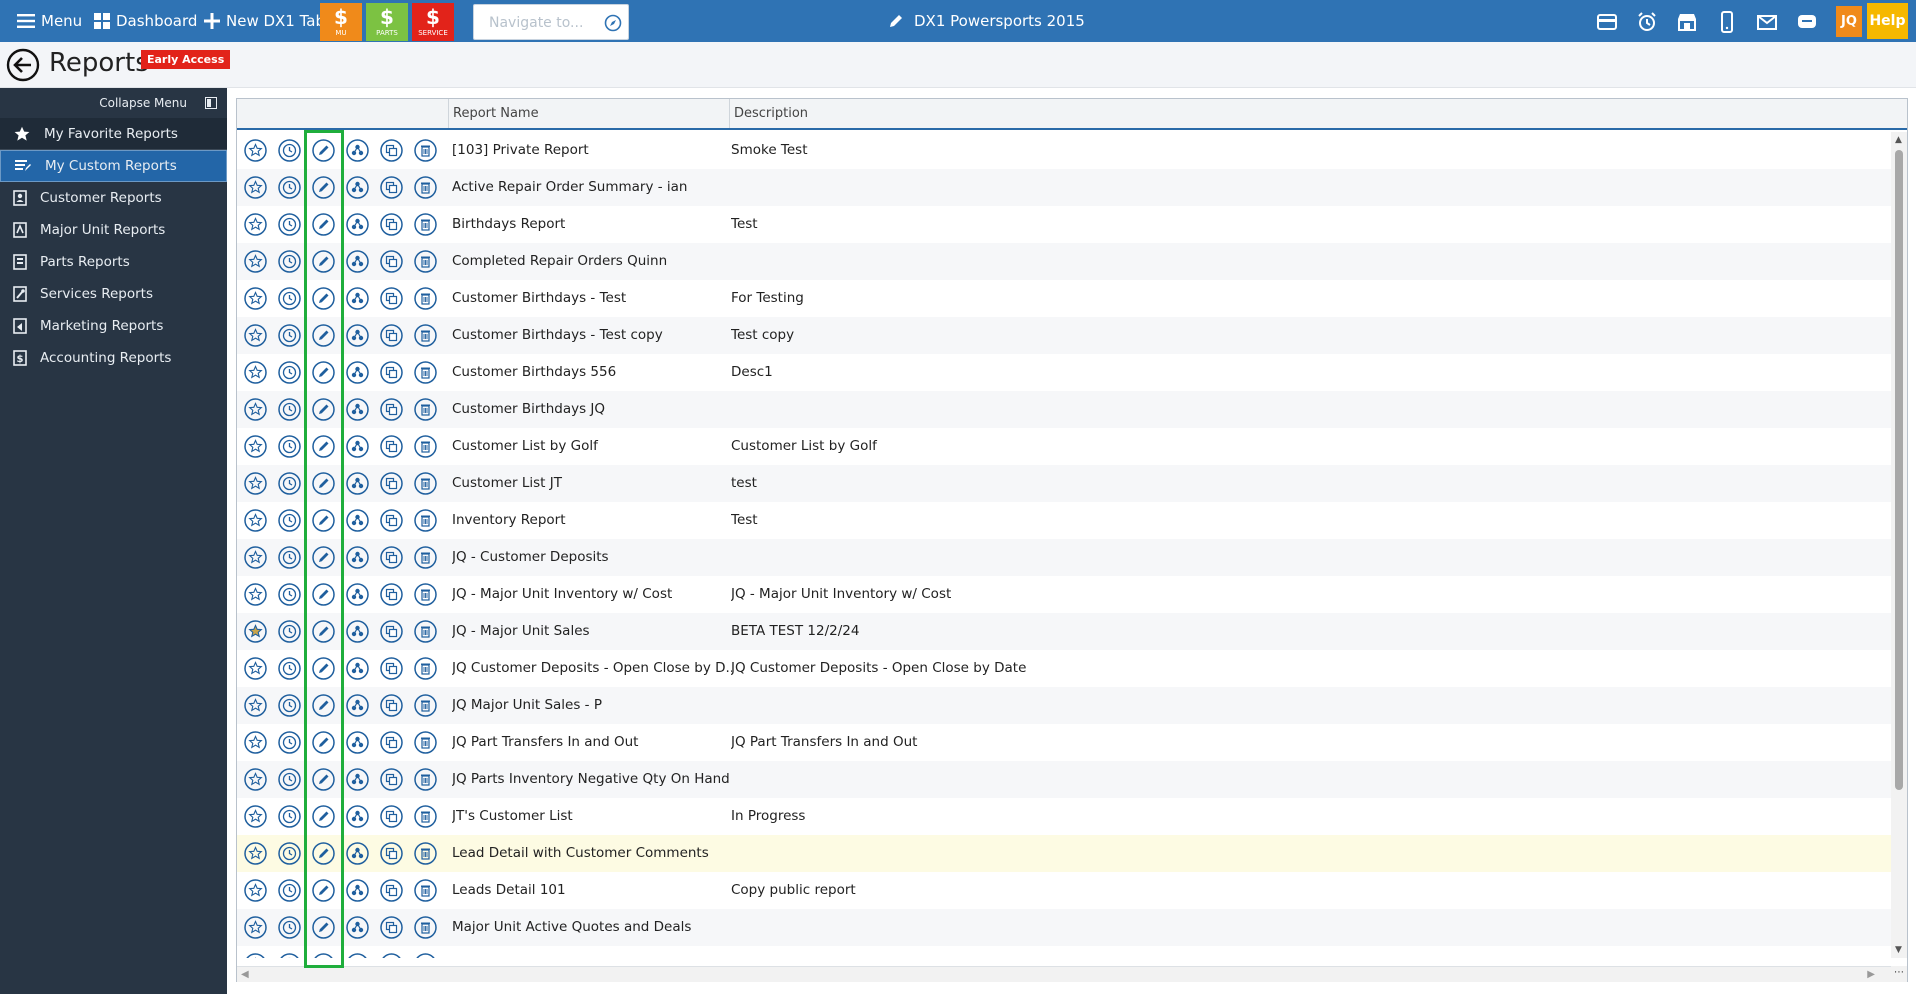  I want to click on report-name-cell: Customer List by Golf, so click(592, 446).